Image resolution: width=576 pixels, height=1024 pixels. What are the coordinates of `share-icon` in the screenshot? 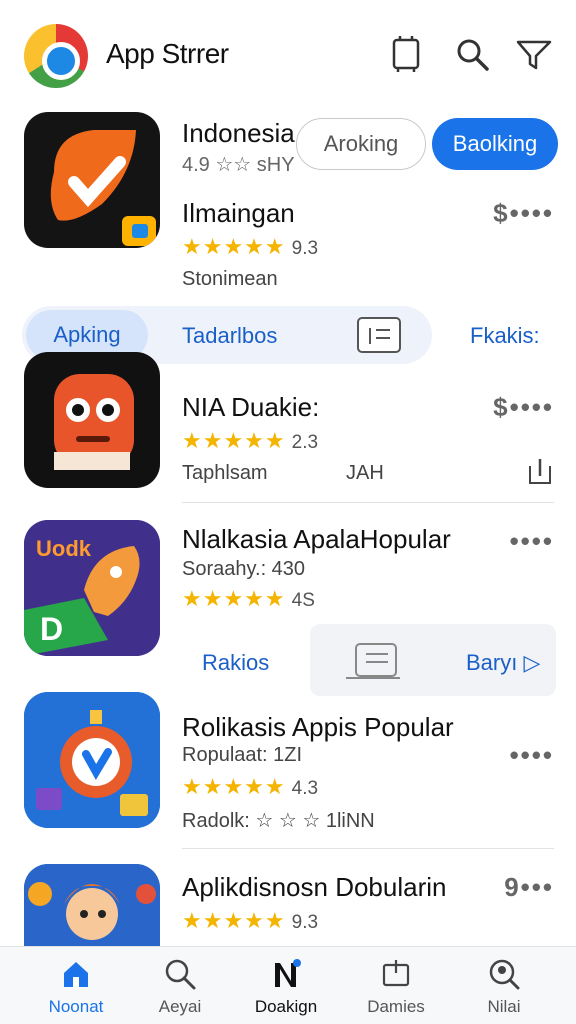 It's located at (540, 471).